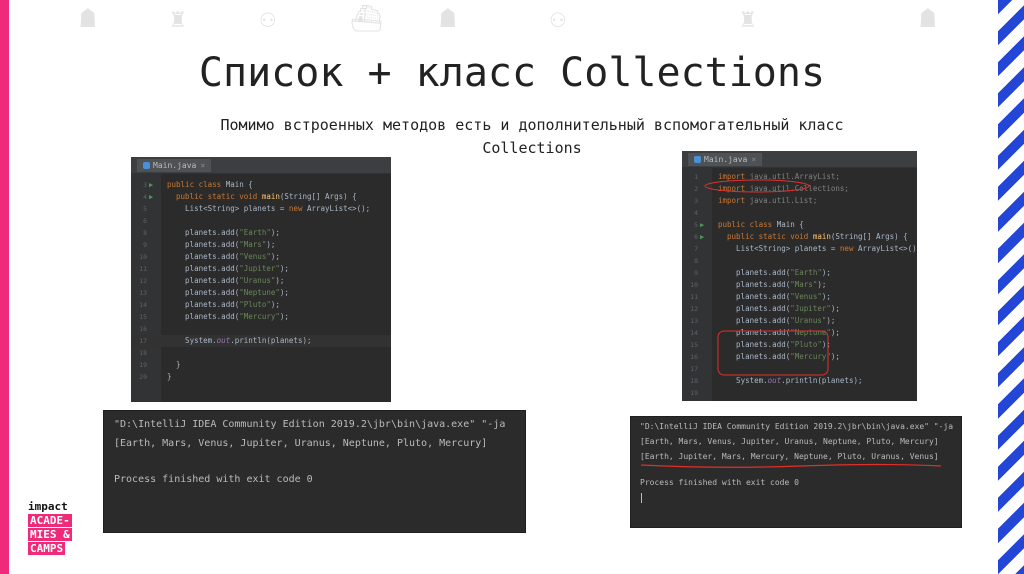 This screenshot has width=1024, height=574. What do you see at coordinates (261, 293) in the screenshot?
I see `code-line: 13 planets.add("Neptune");` at bounding box center [261, 293].